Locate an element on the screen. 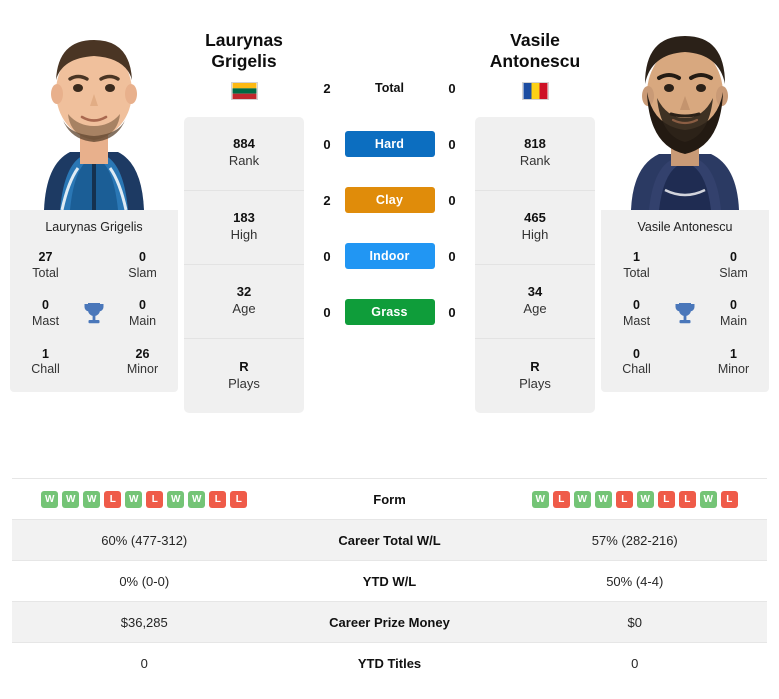  career-total-wl-left: 60% (477-312) is located at coordinates (144, 540).